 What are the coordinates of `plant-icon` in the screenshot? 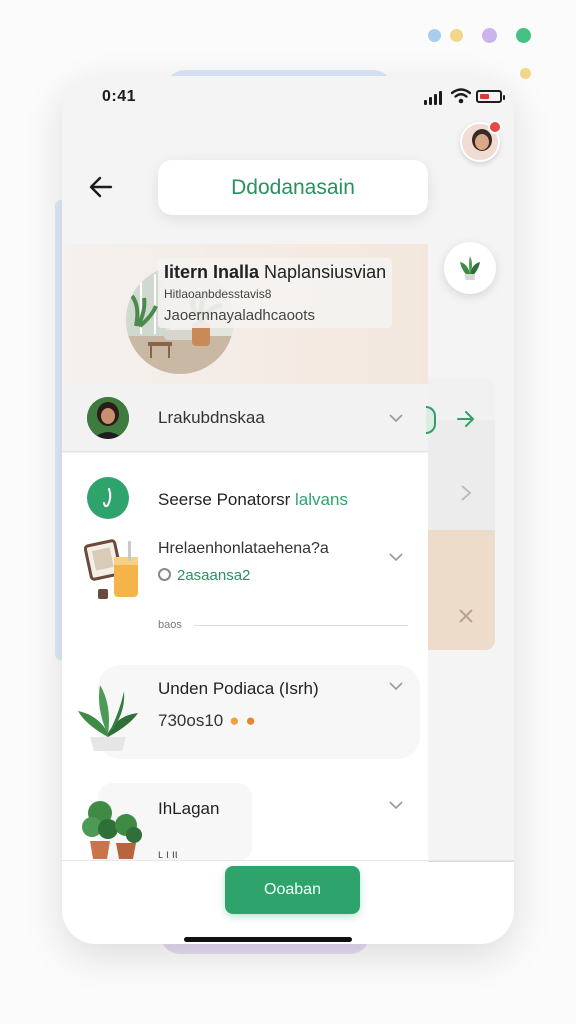 It's located at (470, 268).